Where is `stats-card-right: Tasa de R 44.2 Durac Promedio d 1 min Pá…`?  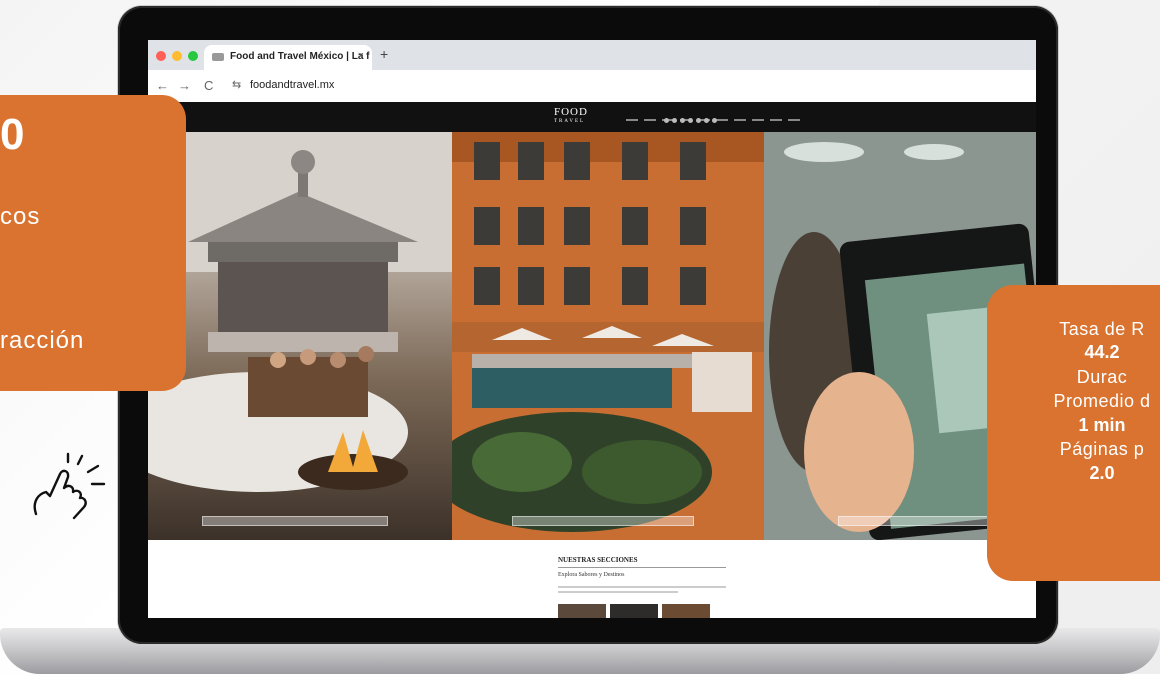
stats-card-right: Tasa de R 44.2 Durac Promedio d 1 min Pá… is located at coordinates (1073, 433).